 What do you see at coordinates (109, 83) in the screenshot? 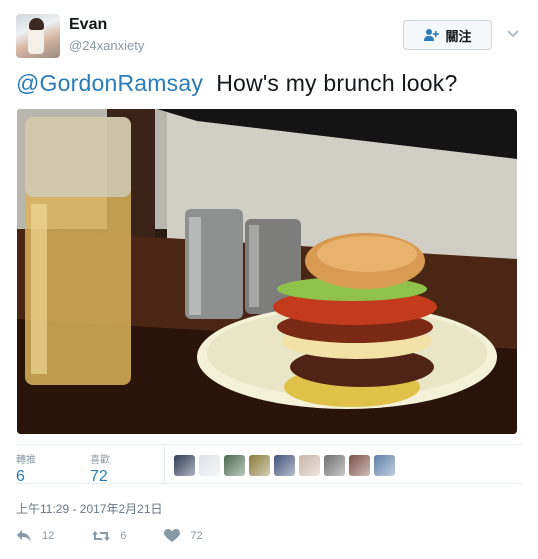
I see `mention-link: @GordonRamsay` at bounding box center [109, 83].